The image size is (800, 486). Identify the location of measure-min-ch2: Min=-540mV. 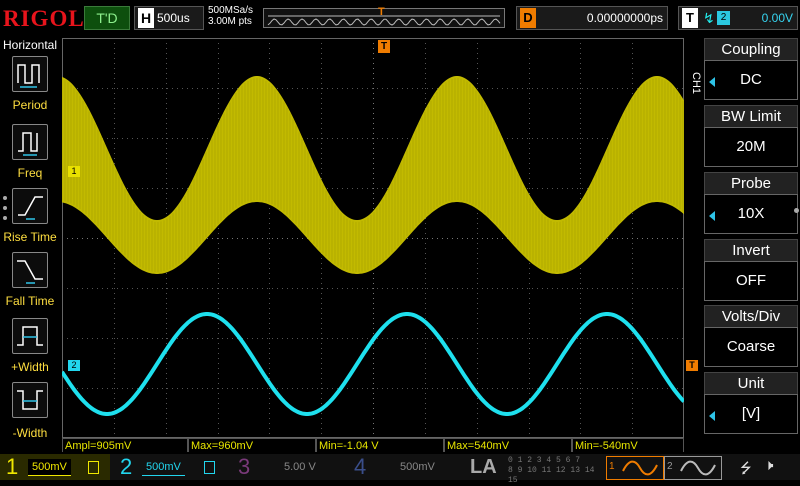
(628, 445).